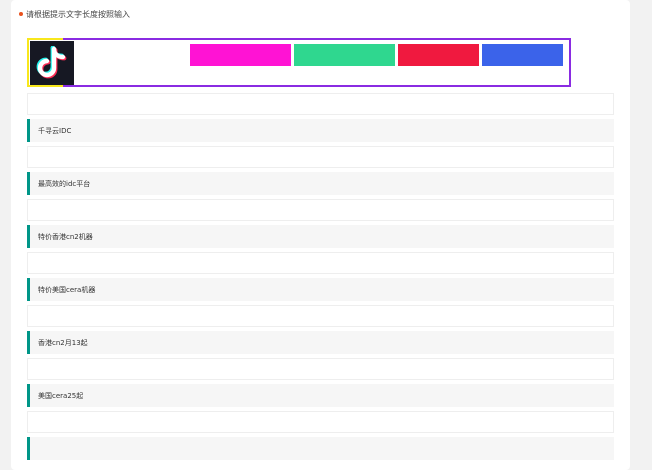 Image resolution: width=652 pixels, height=470 pixels. What do you see at coordinates (344, 55) in the screenshot?
I see `banner-swatch-green` at bounding box center [344, 55].